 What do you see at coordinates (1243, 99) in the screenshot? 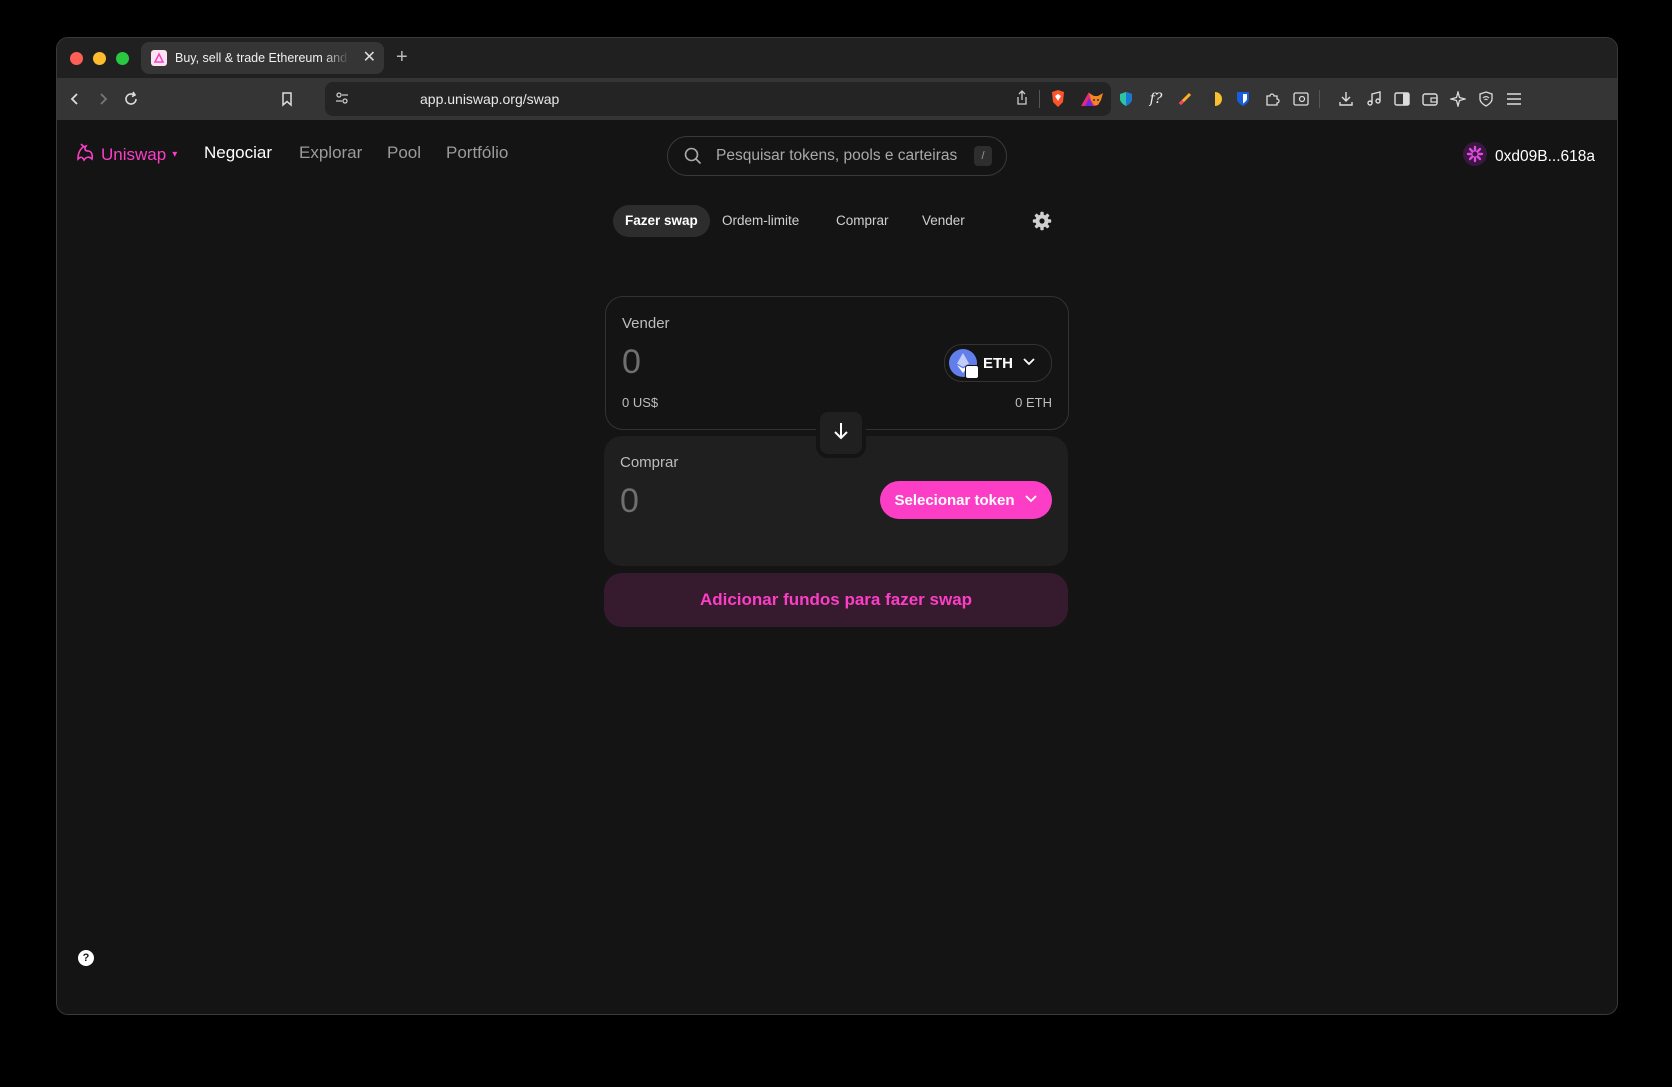
I see `bitwarden-icon` at bounding box center [1243, 99].